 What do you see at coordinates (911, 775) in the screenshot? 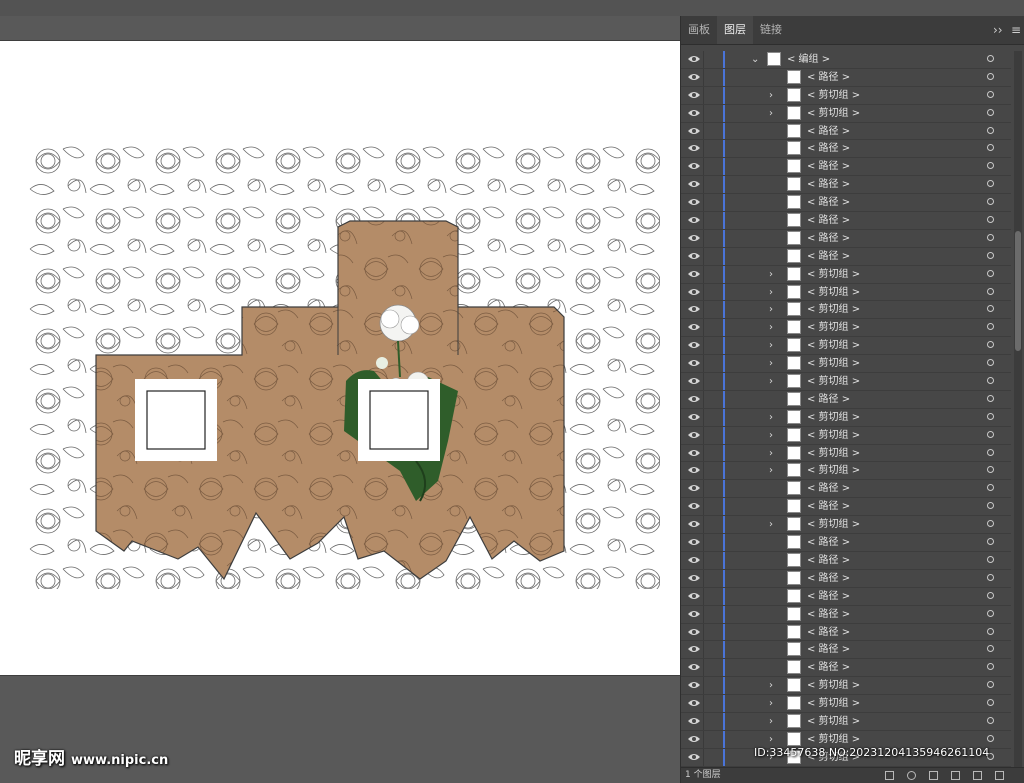
I see `locate-object-icon` at bounding box center [911, 775].